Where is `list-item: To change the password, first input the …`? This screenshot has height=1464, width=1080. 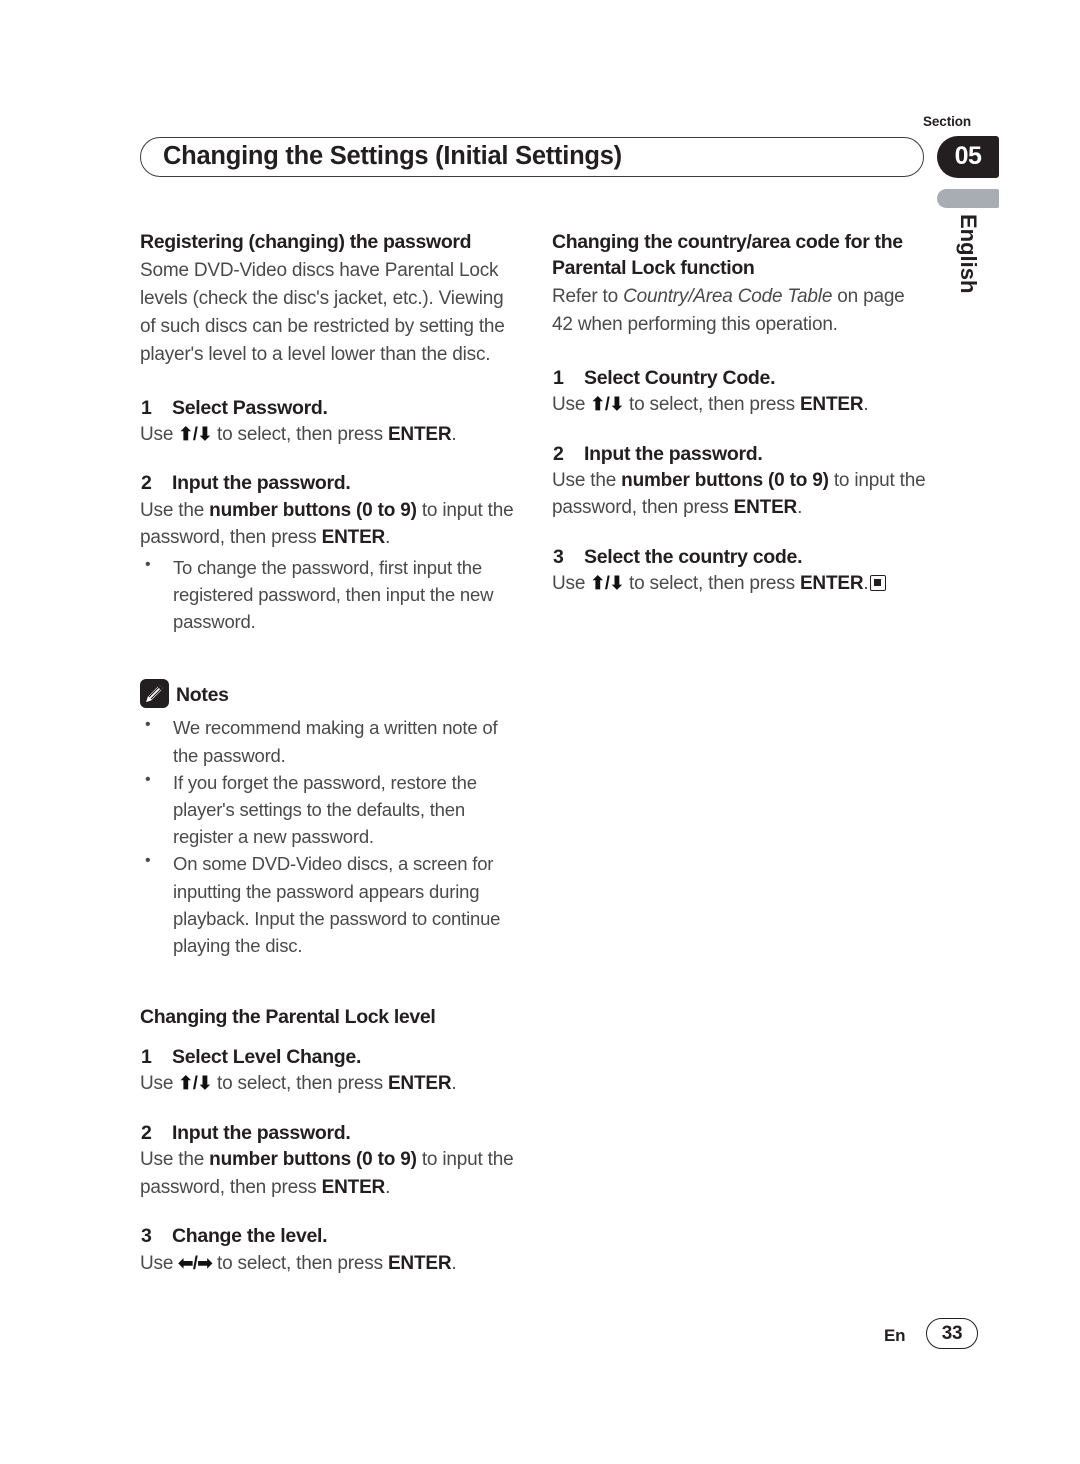 list-item: To change the password, first input the … is located at coordinates (329, 594).